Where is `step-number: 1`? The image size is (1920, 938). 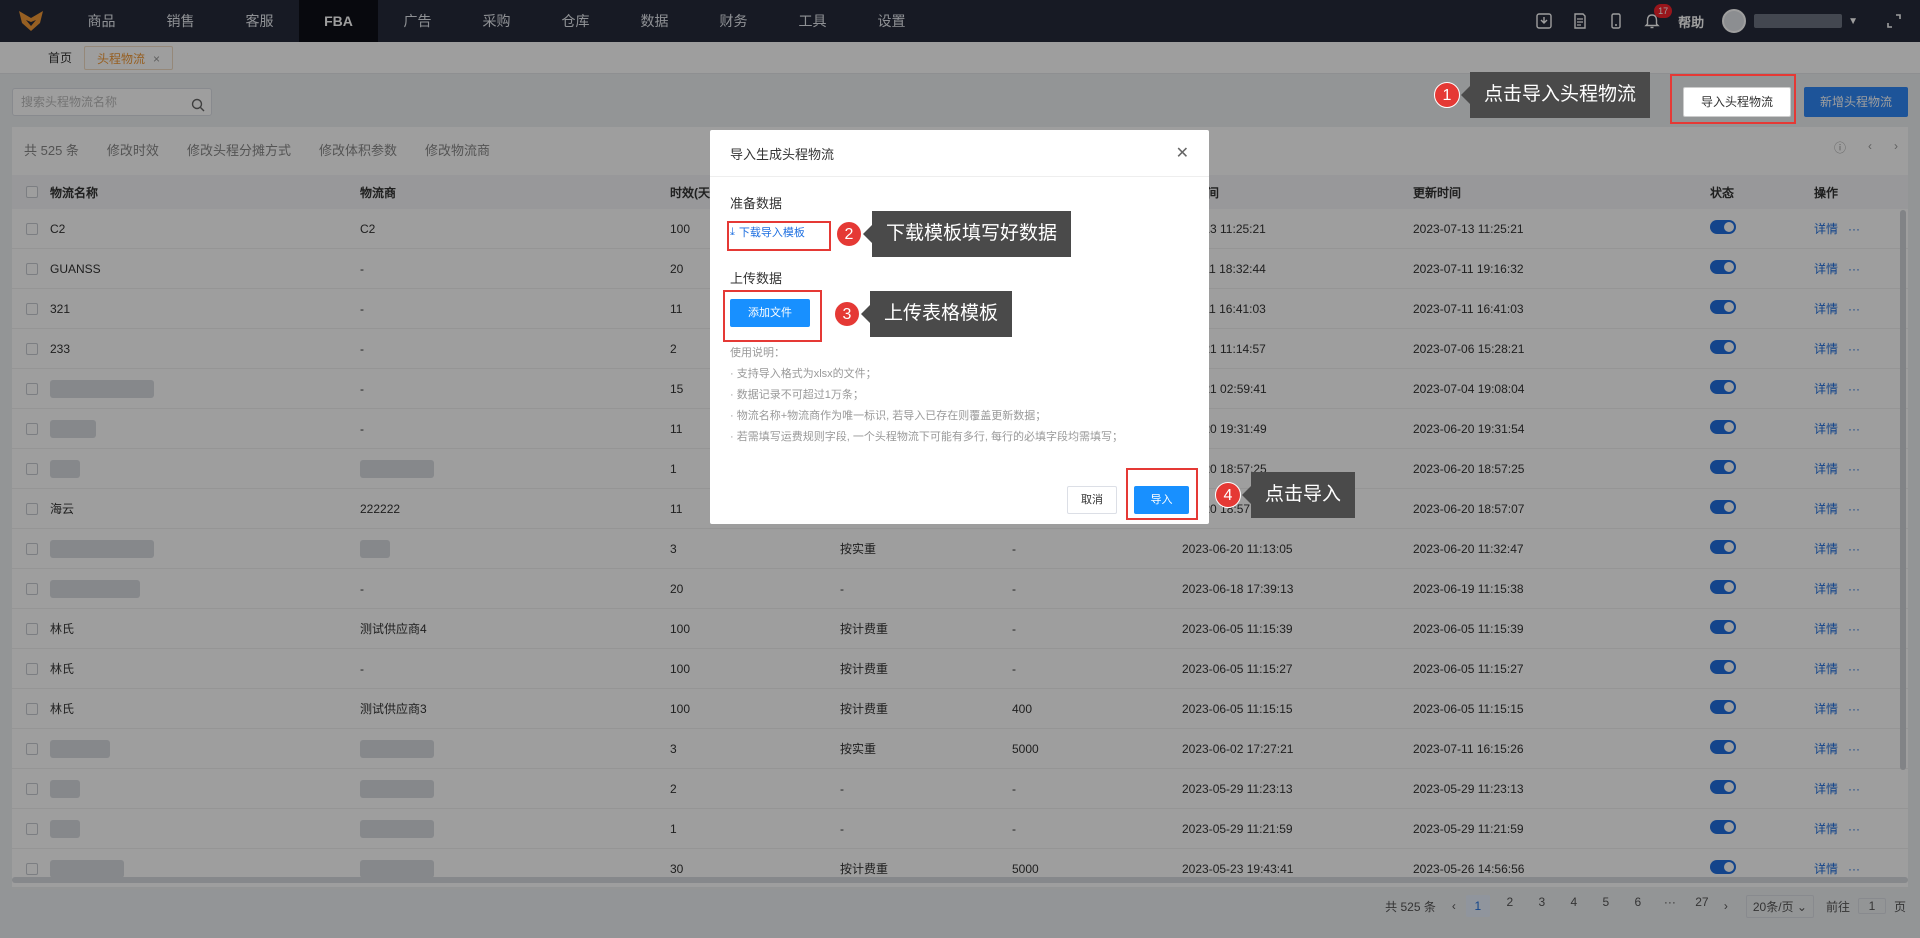 step-number: 1 is located at coordinates (1447, 95).